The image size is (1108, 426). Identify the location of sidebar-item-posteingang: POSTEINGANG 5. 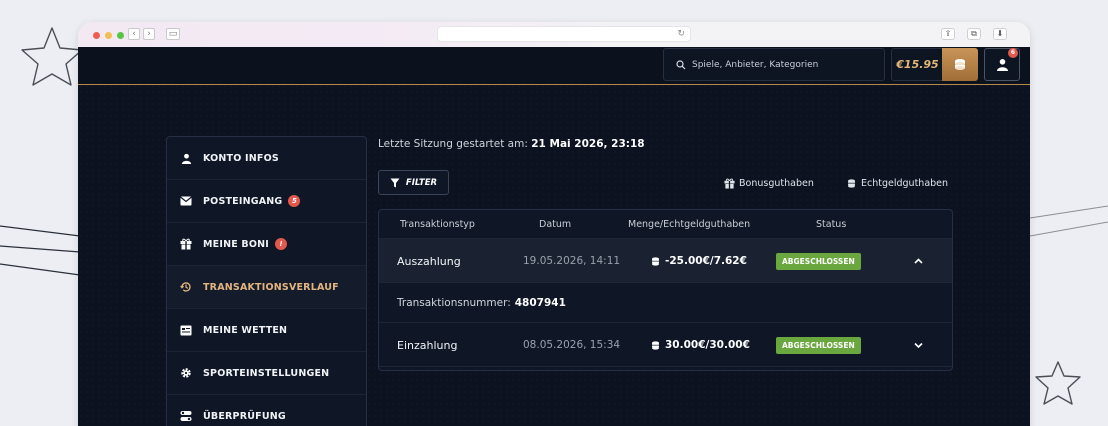
(266, 201).